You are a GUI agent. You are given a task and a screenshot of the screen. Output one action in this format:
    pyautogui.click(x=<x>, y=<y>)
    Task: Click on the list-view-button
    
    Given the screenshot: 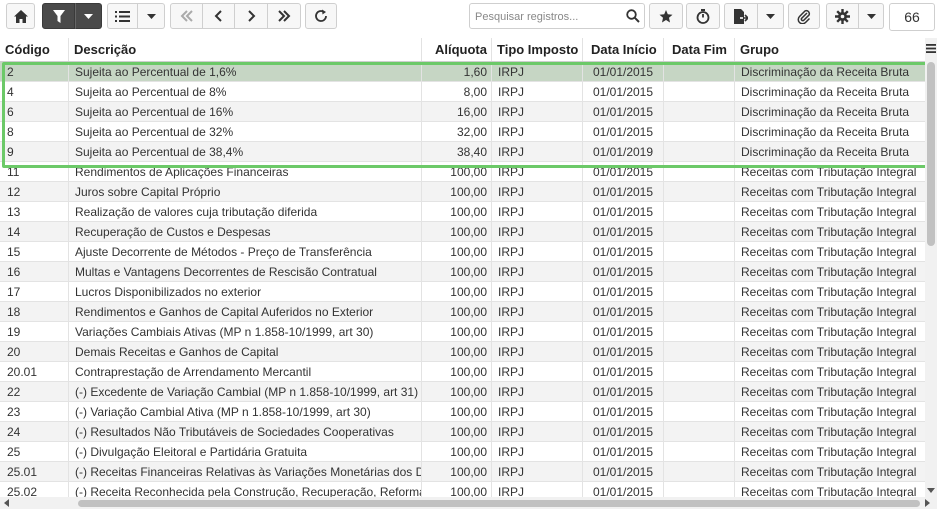 What is the action you would take?
    pyautogui.click(x=122, y=16)
    